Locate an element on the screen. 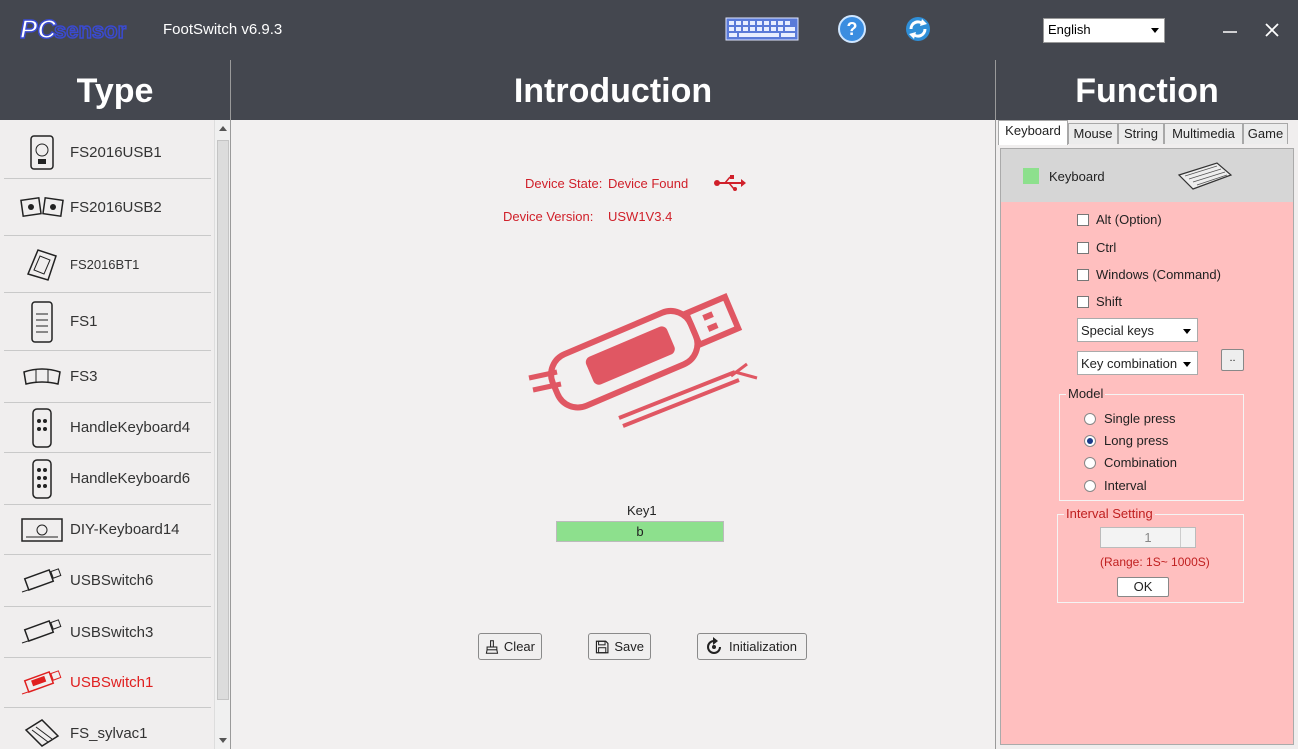 Image resolution: width=1298 pixels, height=749 pixels. type-item-fs3: FS3 is located at coordinates (107, 377).